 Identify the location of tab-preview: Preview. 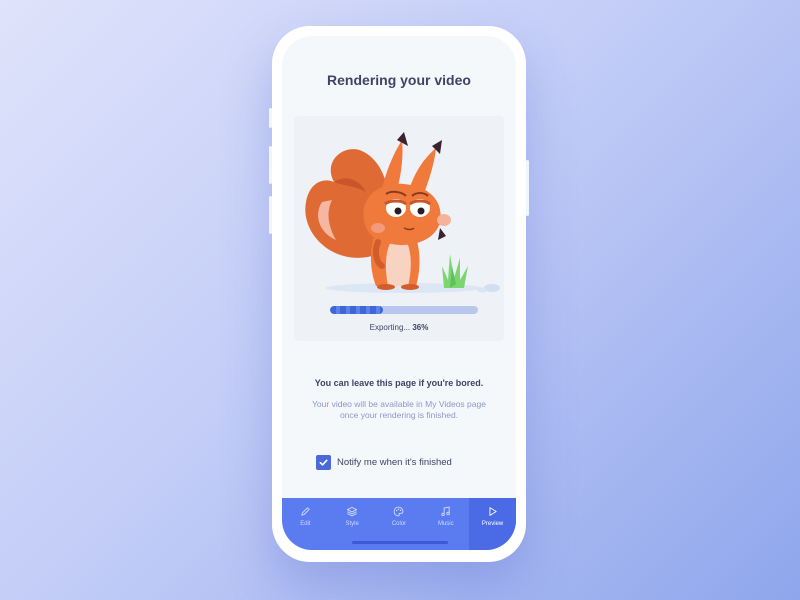
(492, 524).